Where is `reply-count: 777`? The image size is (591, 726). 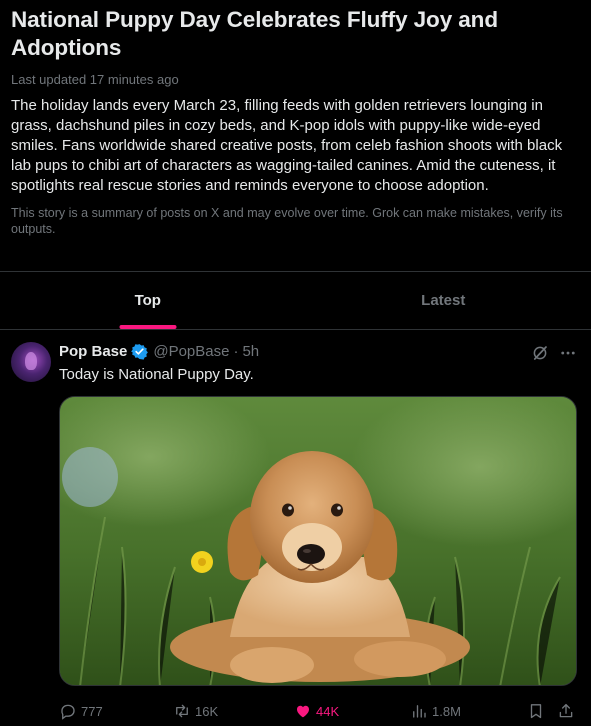 reply-count: 777 is located at coordinates (92, 711).